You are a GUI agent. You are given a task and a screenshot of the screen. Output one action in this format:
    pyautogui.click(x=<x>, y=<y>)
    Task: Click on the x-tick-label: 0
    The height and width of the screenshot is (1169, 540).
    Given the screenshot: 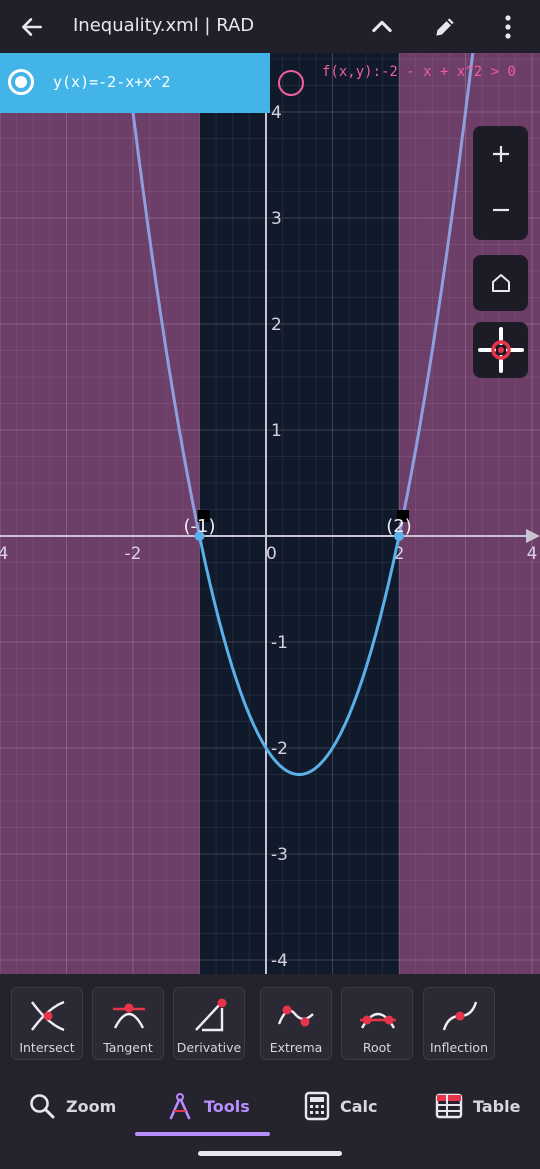 What is the action you would take?
    pyautogui.click(x=271, y=554)
    